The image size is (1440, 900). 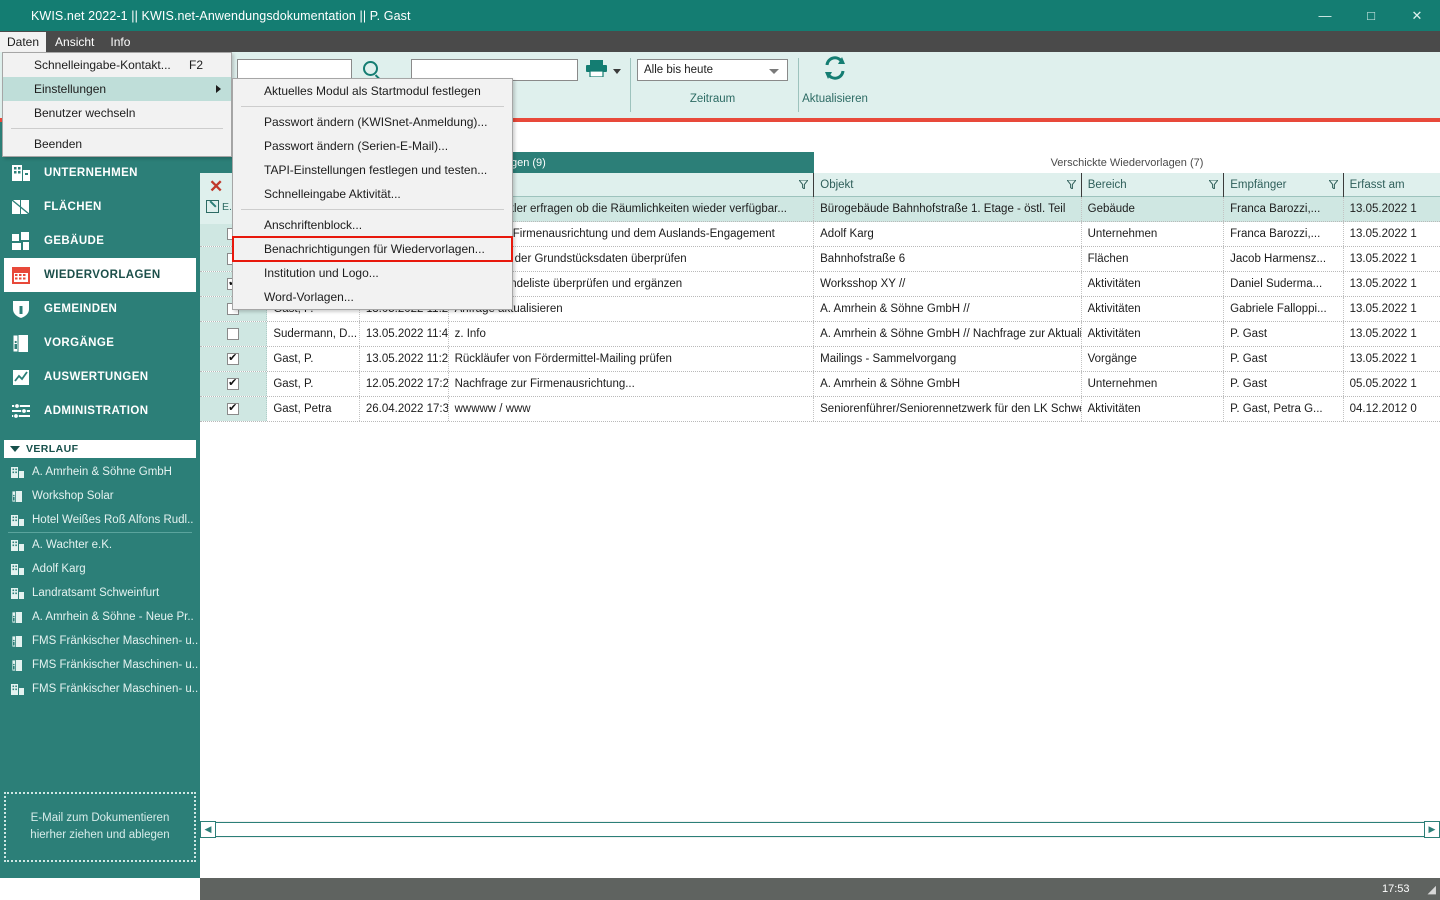 What do you see at coordinates (100, 496) in the screenshot?
I see `history-item: Workshop Solar` at bounding box center [100, 496].